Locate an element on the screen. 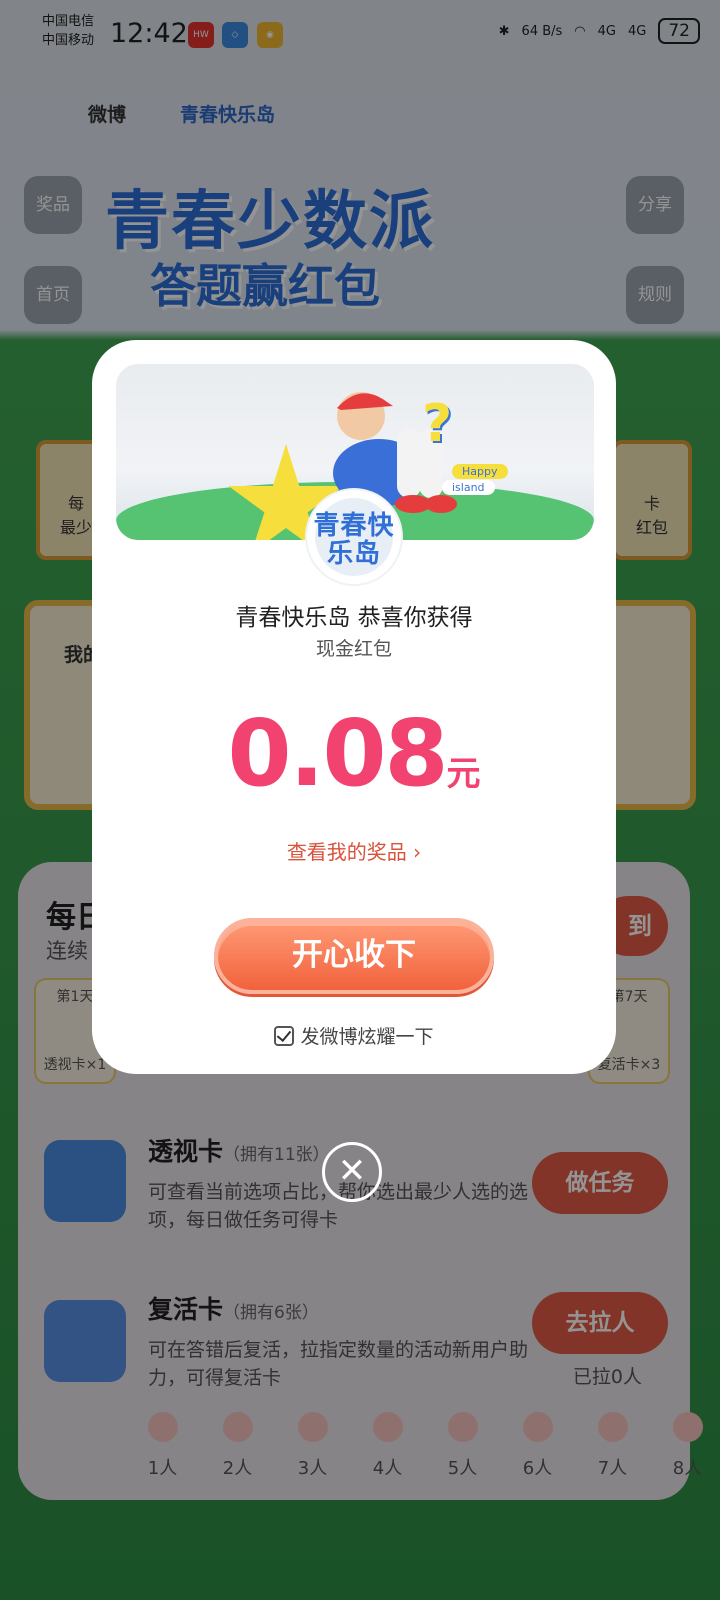 The width and height of the screenshot is (720, 1600). event-logo: 青春快乐岛 is located at coordinates (354, 537).